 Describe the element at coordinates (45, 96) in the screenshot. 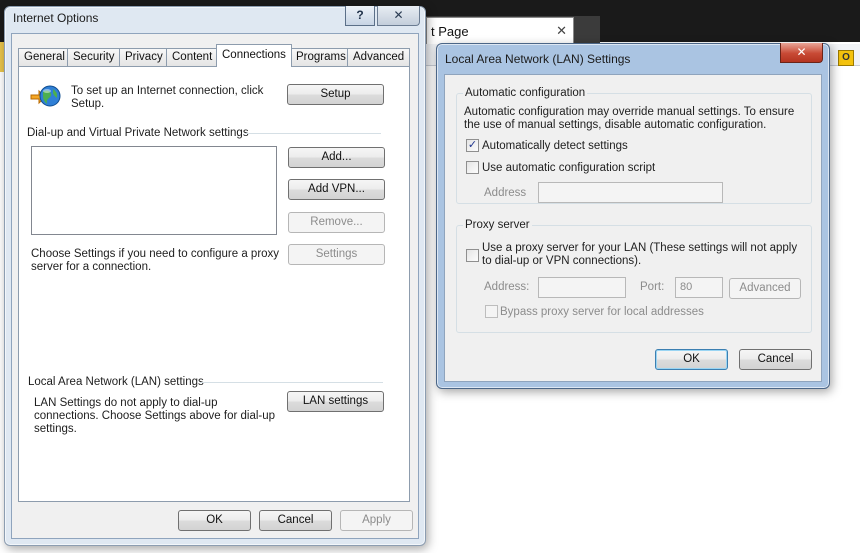

I see `internet-connection-globe-icon` at that location.